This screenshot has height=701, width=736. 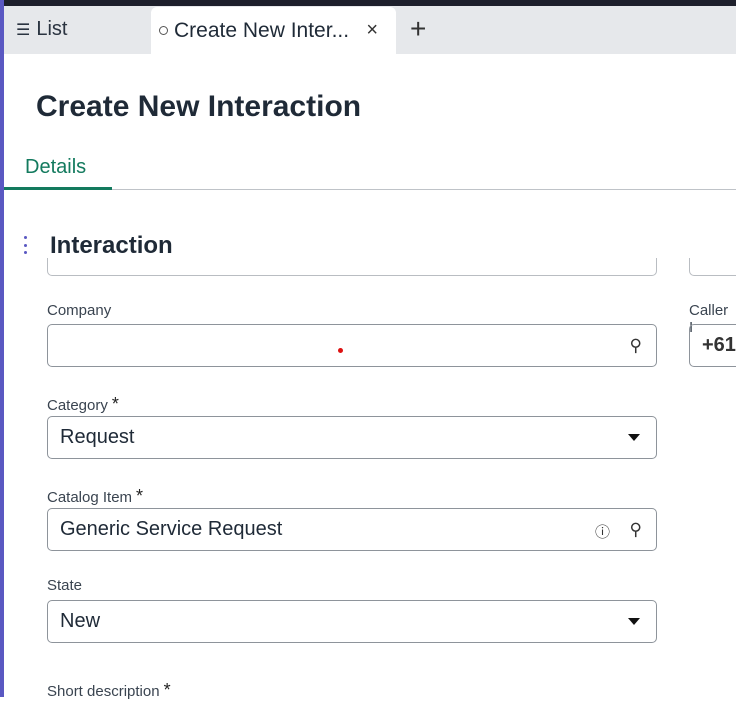 What do you see at coordinates (352, 345) in the screenshot?
I see `company-input: ⚲` at bounding box center [352, 345].